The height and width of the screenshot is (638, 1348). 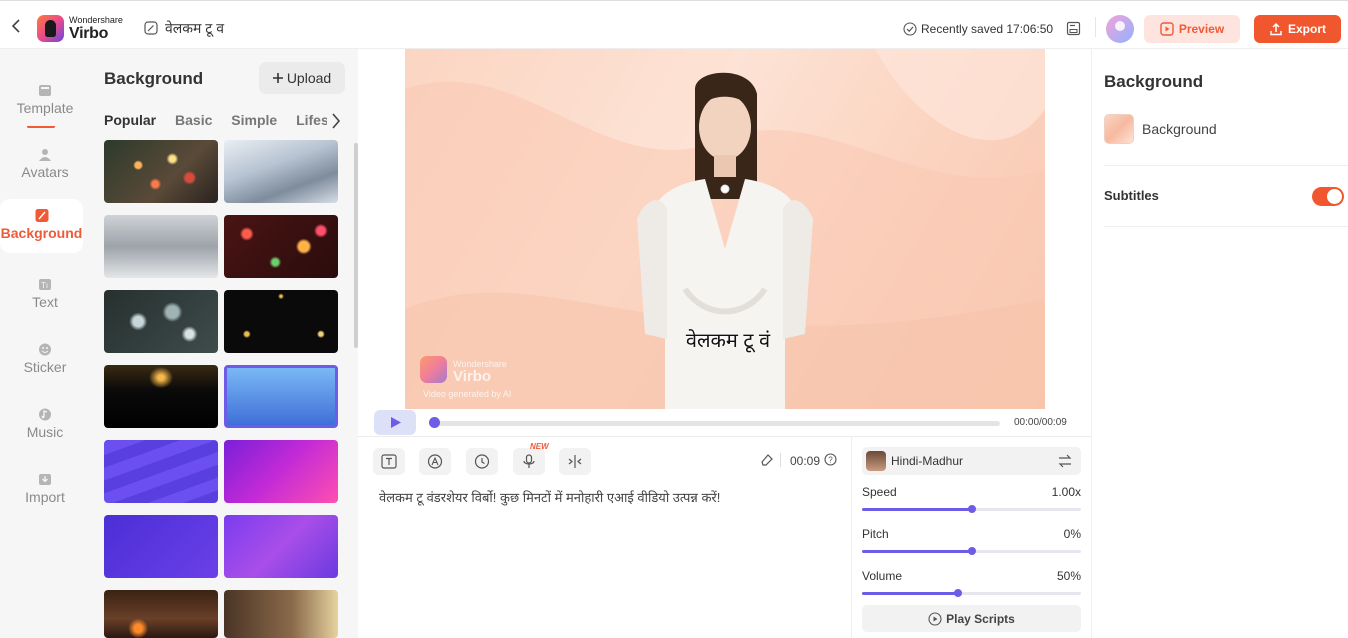 I want to click on chevron-right-icon, so click(x=336, y=121).